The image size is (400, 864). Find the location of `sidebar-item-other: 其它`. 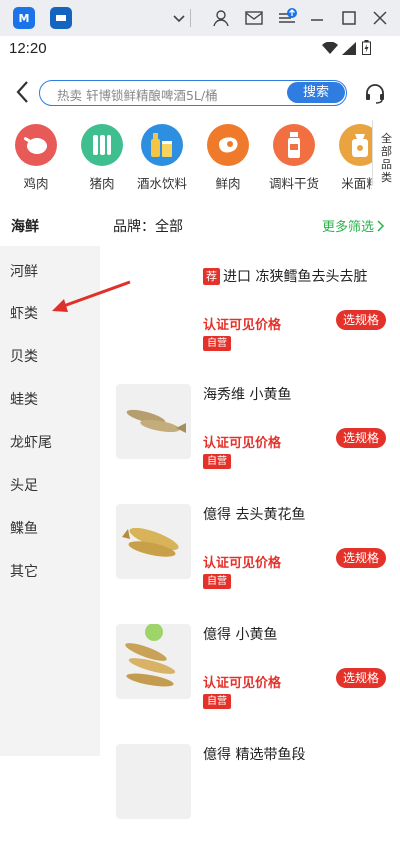

sidebar-item-other: 其它 is located at coordinates (24, 571).